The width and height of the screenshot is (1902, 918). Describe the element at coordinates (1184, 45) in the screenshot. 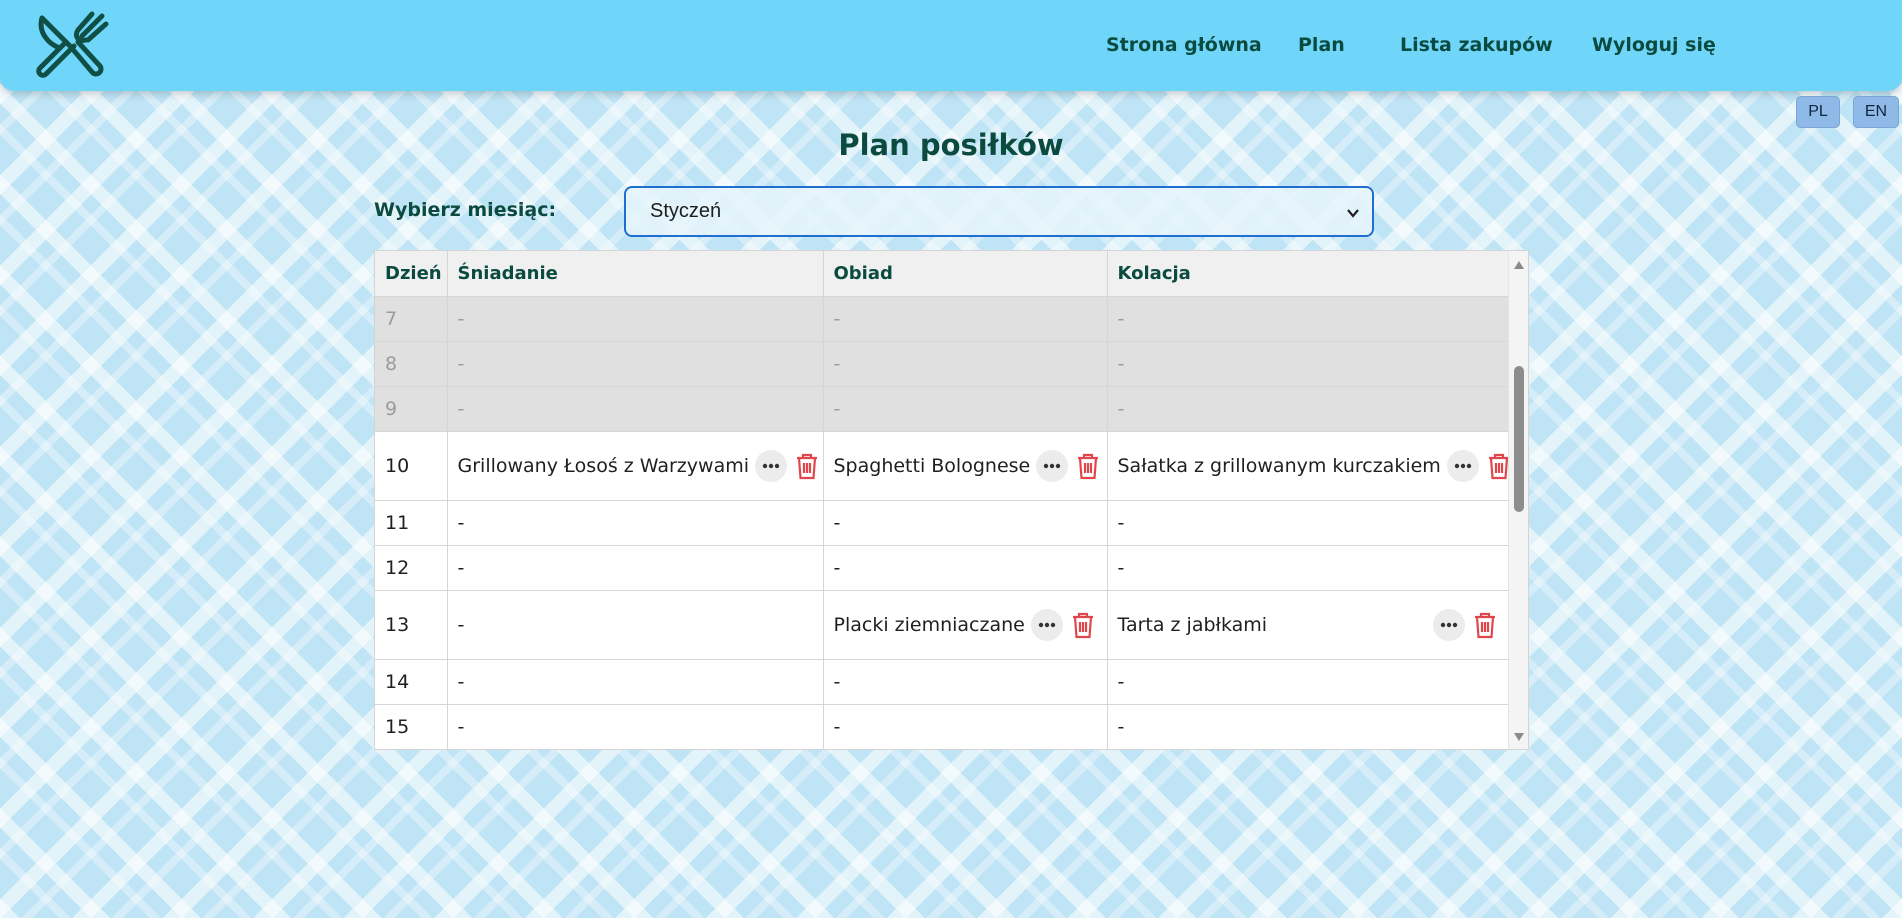

I see `nav-link-home: Strona główna` at that location.